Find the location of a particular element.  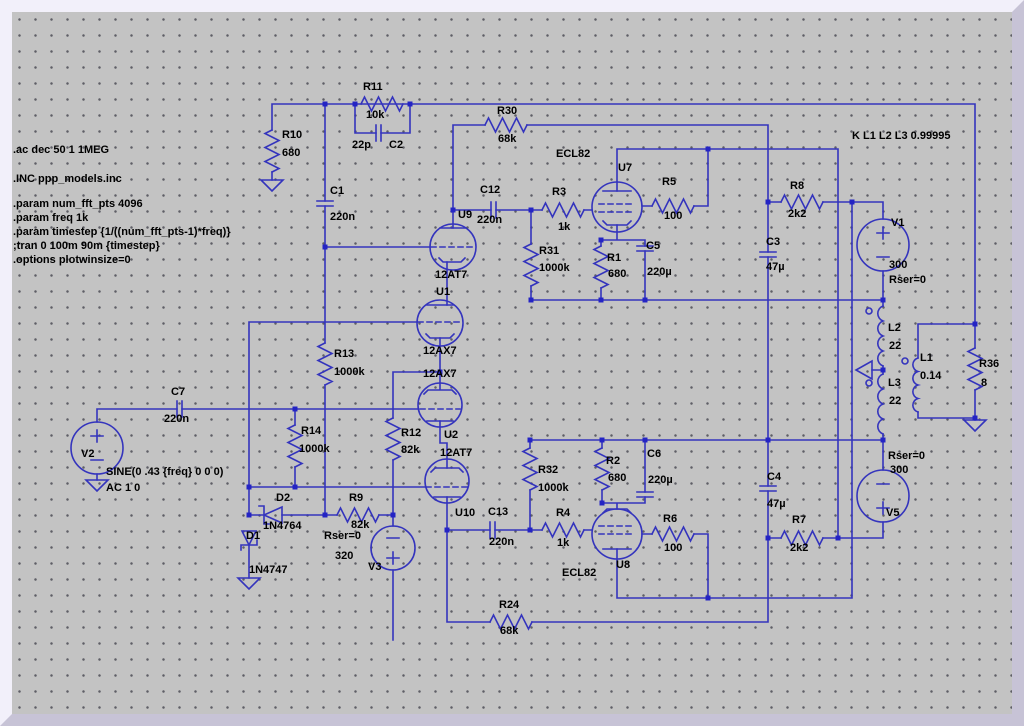

resistor-R11 is located at coordinates (382, 104).